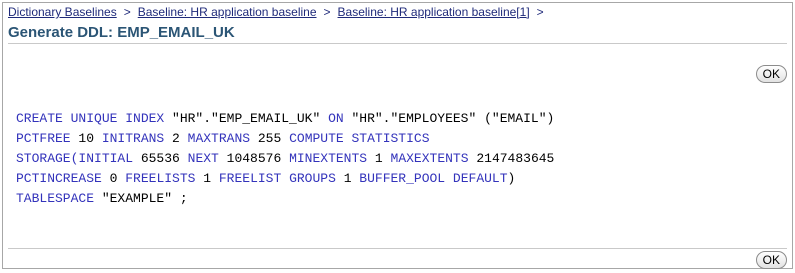 This screenshot has width=795, height=273. I want to click on ddl-keyword: MAXEXTENTS, so click(433, 158).